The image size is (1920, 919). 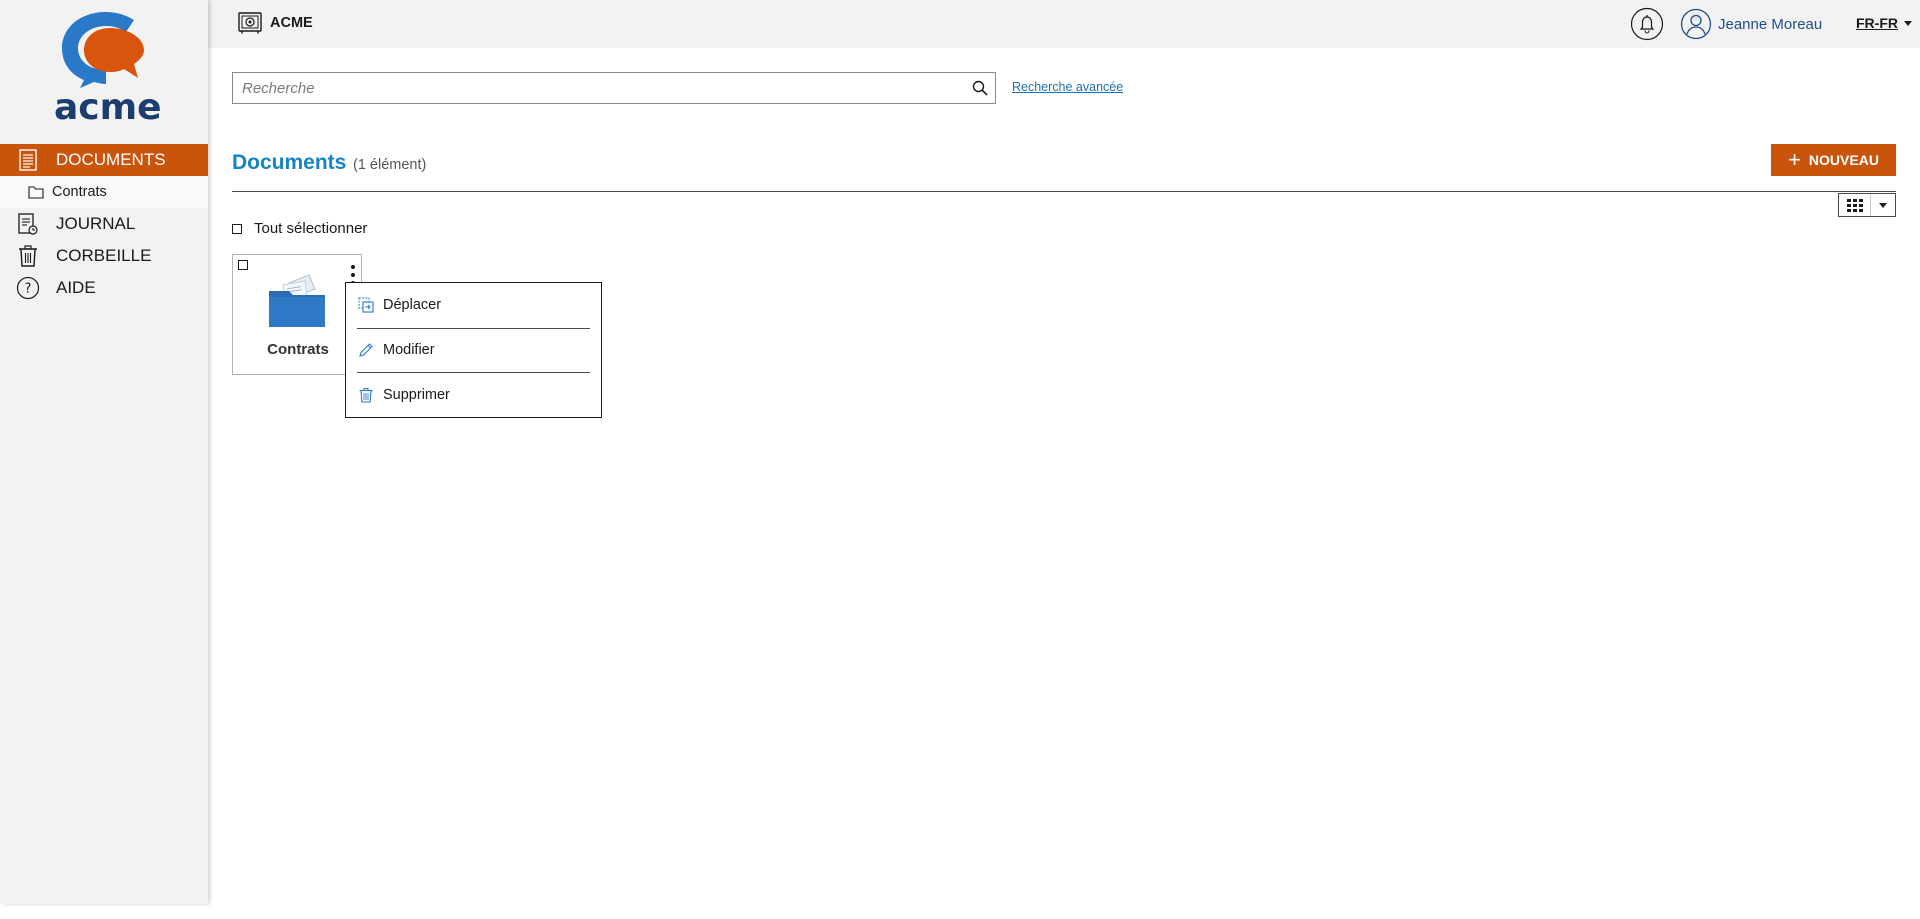 What do you see at coordinates (1855, 205) in the screenshot?
I see `grid-view-icon` at bounding box center [1855, 205].